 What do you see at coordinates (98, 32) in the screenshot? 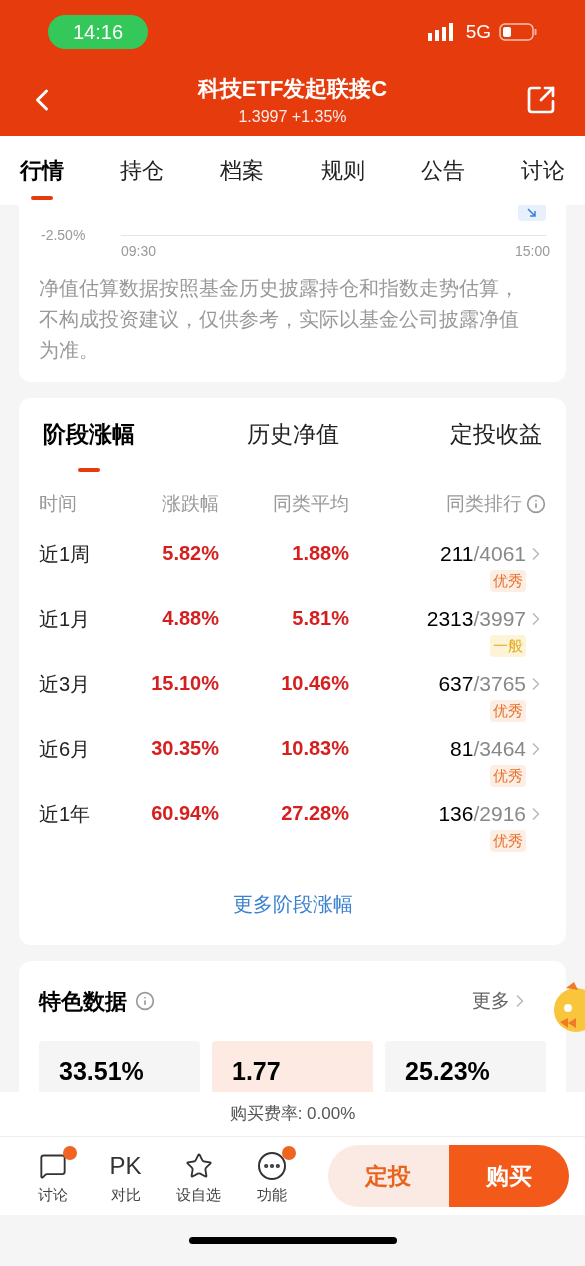
I see `status-time: 14:16` at bounding box center [98, 32].